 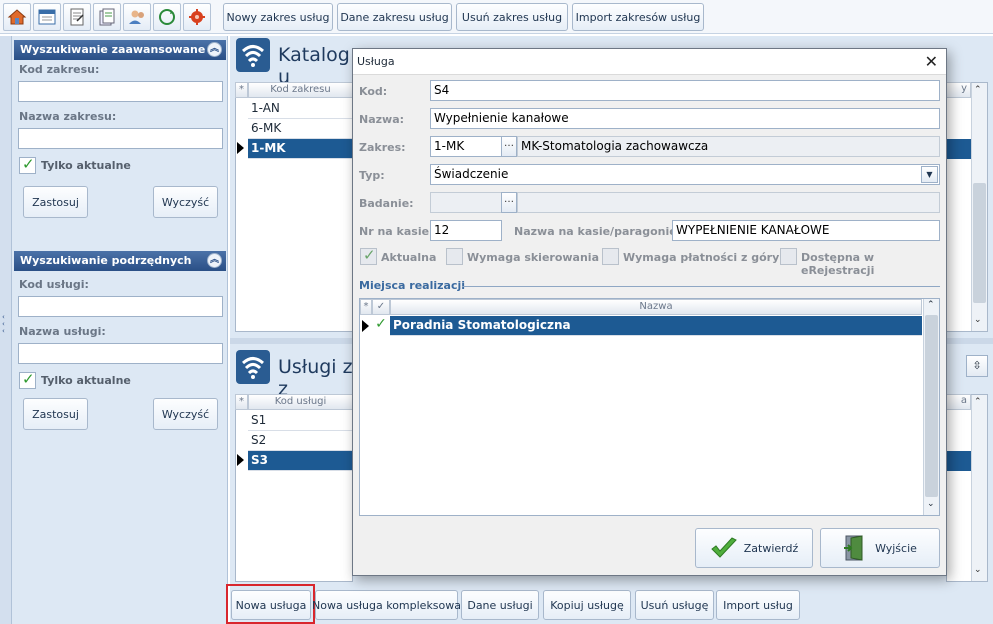 What do you see at coordinates (853, 548) in the screenshot?
I see `exit-door-icon` at bounding box center [853, 548].